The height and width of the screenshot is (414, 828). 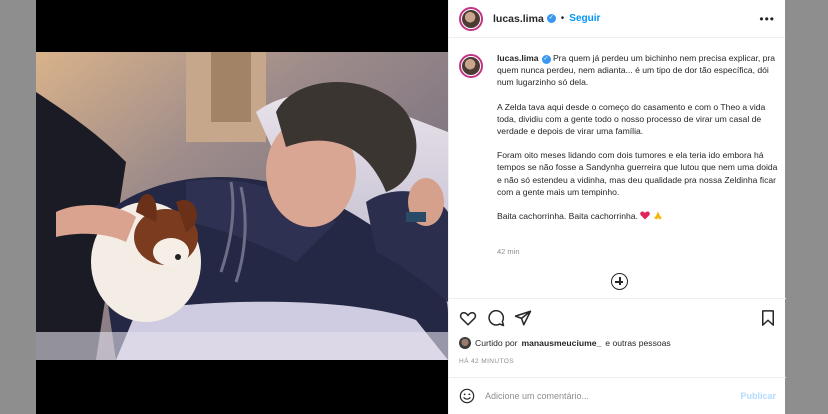 I want to click on praying-hands-icon, so click(x=657, y=215).